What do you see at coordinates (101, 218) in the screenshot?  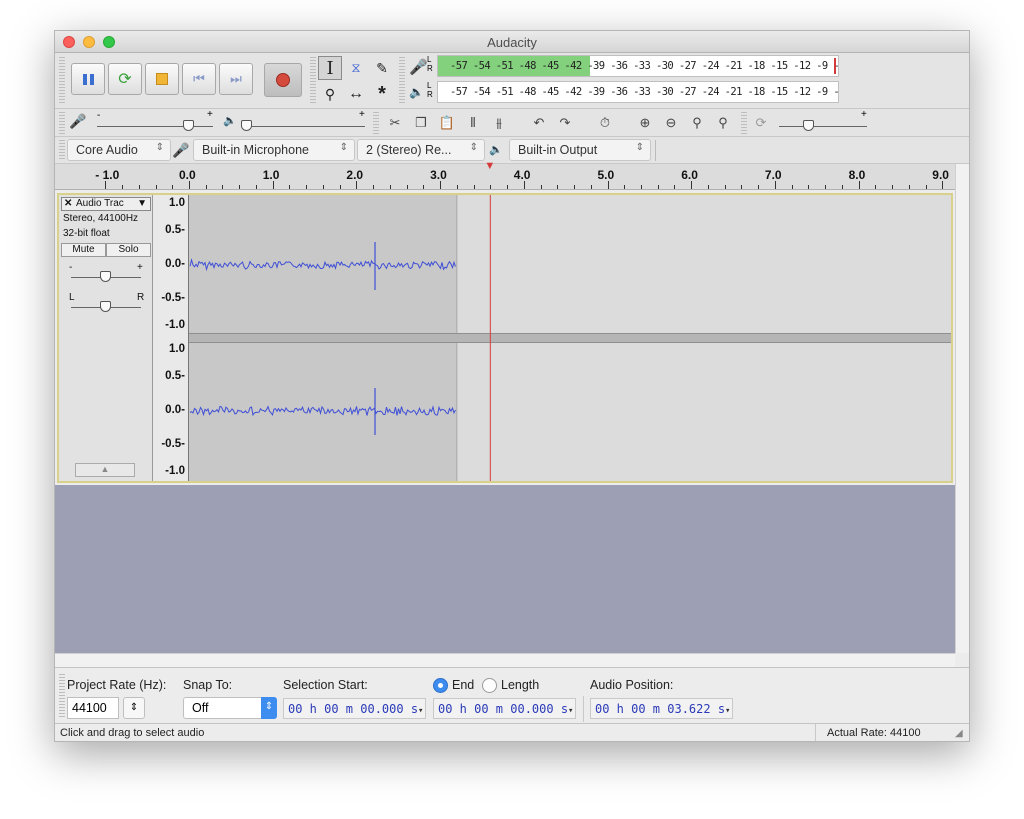 I see `track-format-info: Stereo, 44100Hz` at bounding box center [101, 218].